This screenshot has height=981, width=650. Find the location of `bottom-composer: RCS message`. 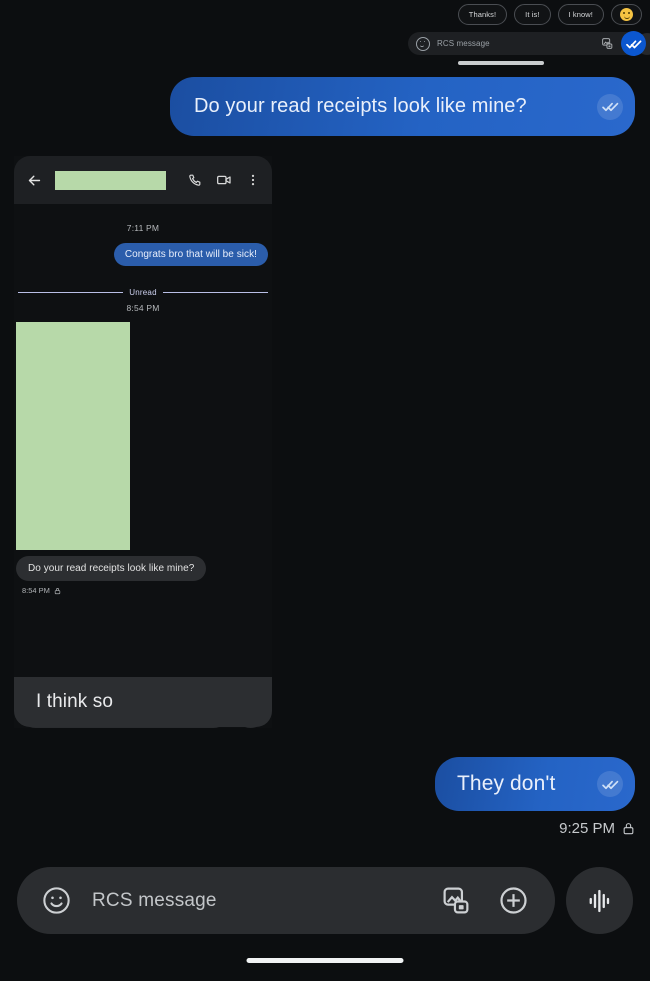

bottom-composer: RCS message is located at coordinates (325, 900).